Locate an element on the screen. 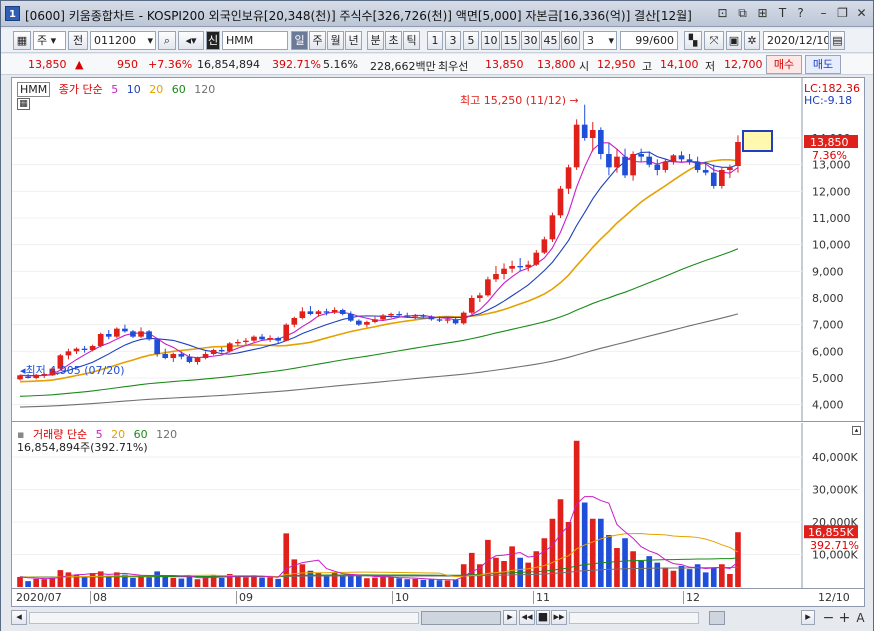  pane-maximize-icon: ▴ is located at coordinates (856, 430).